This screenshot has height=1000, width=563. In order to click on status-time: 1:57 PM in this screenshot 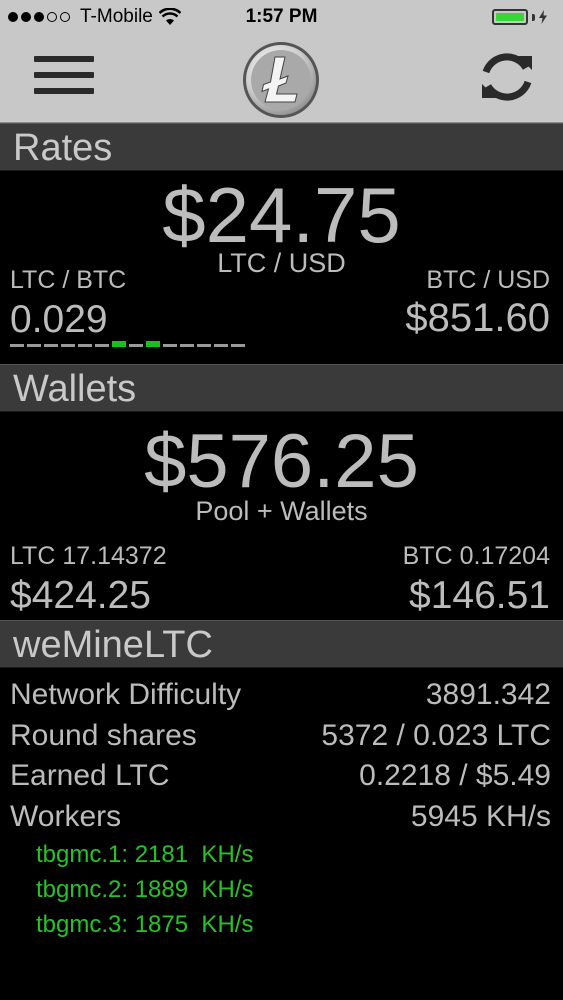, I will do `click(281, 16)`.